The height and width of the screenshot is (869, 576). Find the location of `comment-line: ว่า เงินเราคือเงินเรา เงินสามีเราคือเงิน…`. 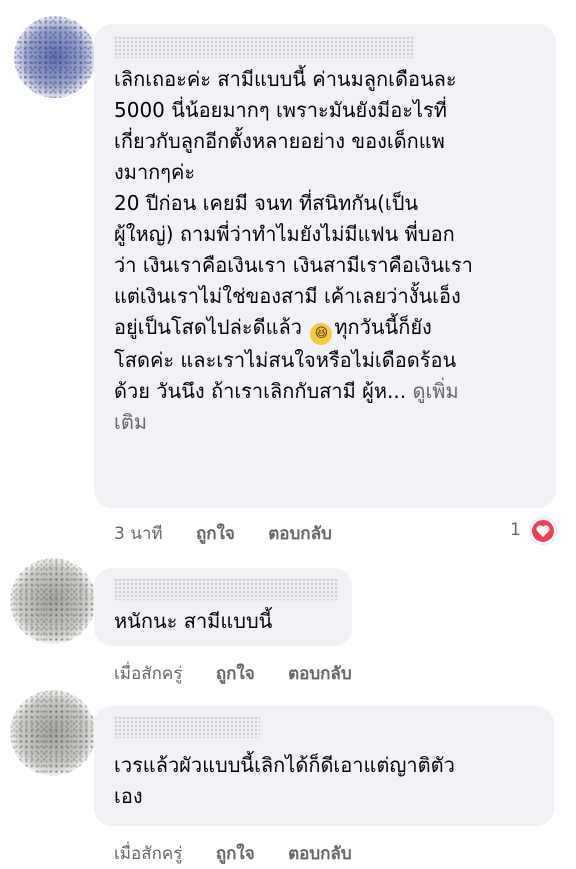

comment-line: ว่า เงินเราคือเงินเรา เงินสามีเราคือเงิน… is located at coordinates (293, 265).